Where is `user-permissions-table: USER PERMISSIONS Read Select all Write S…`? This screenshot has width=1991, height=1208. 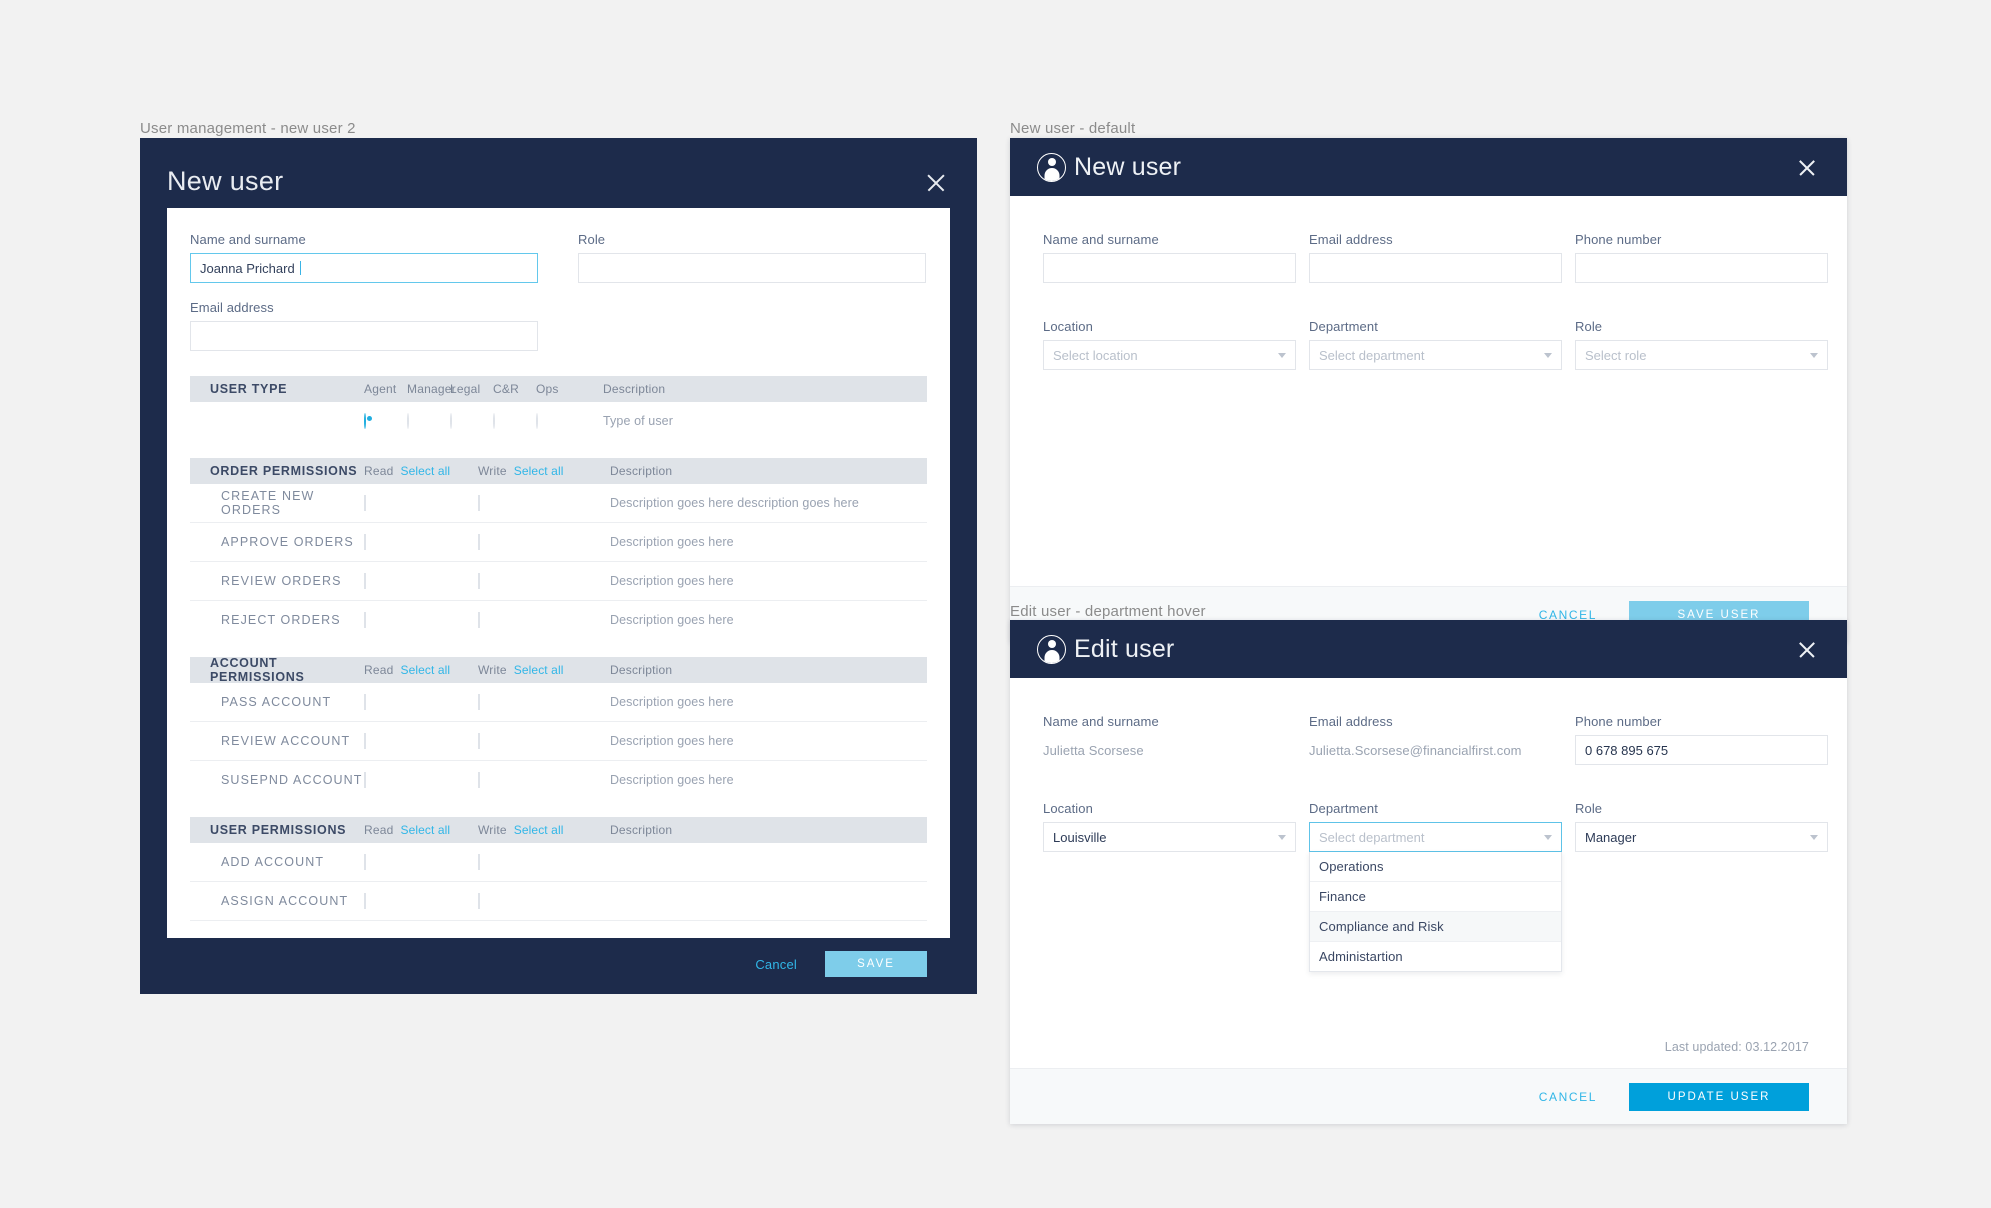
user-permissions-table: USER PERMISSIONS Read Select all Write S… is located at coordinates (558, 869).